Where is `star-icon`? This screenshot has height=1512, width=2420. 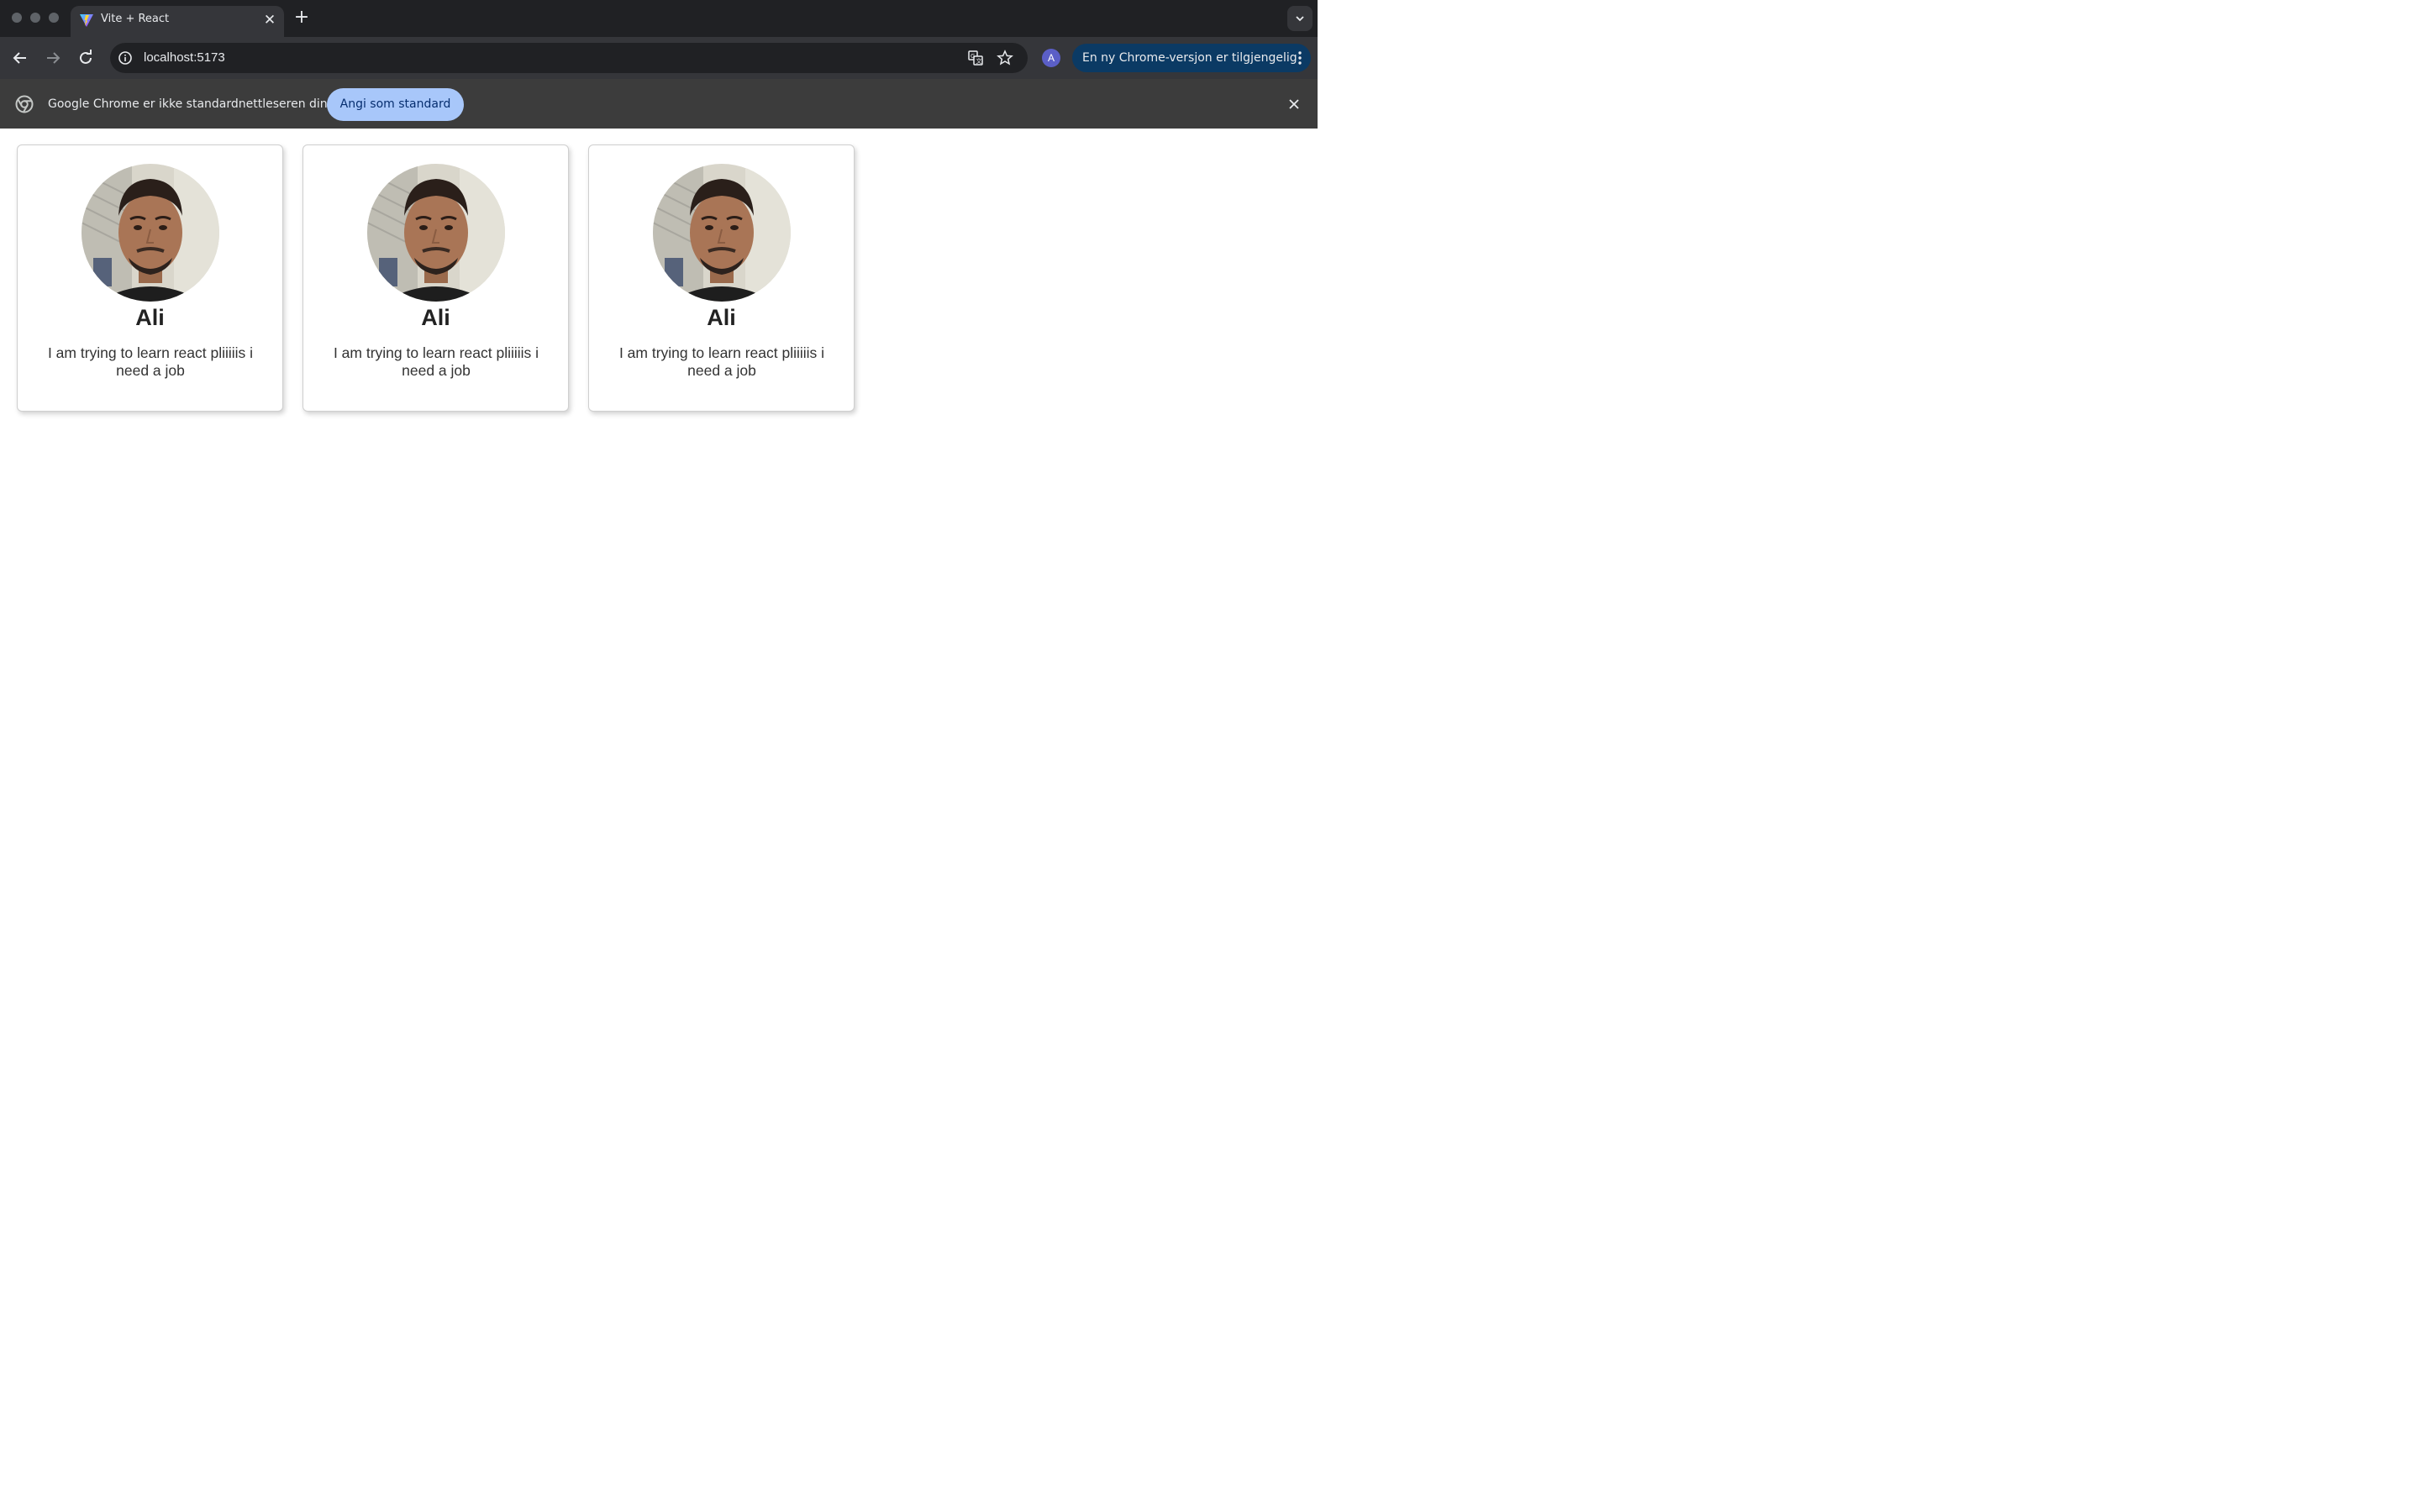
star-icon is located at coordinates (1005, 58).